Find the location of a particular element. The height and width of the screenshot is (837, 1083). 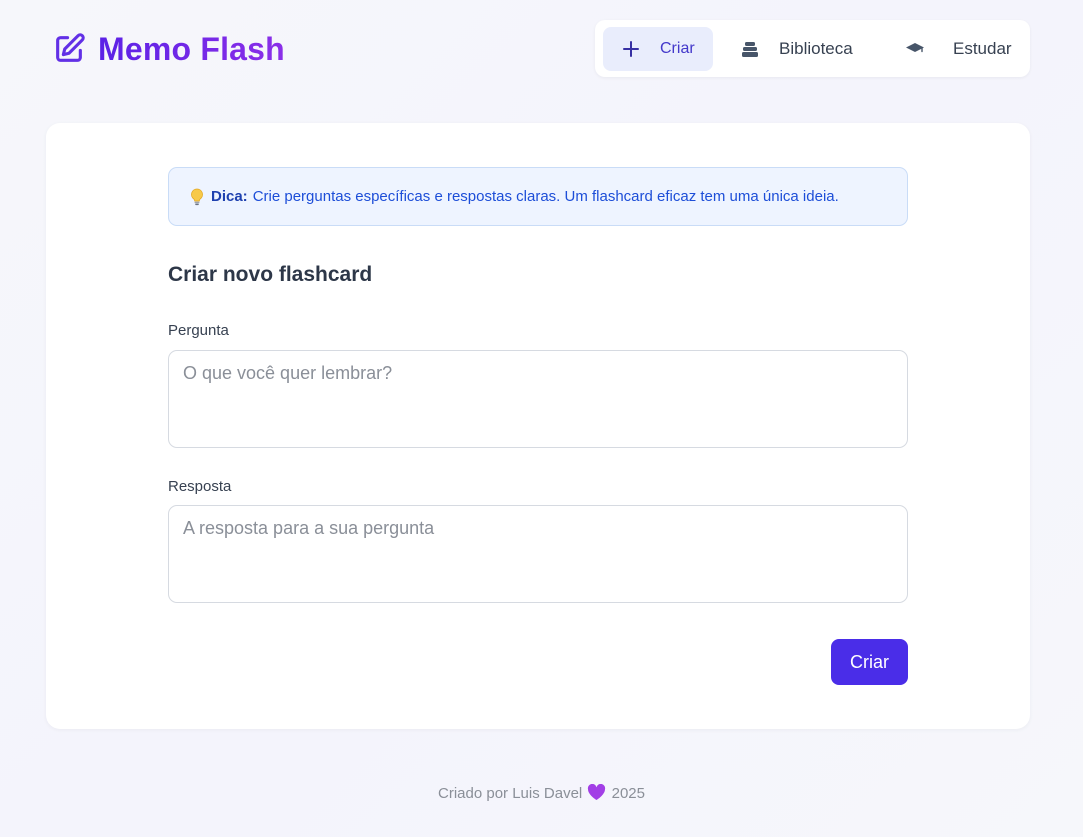

footer: Criado por Luis Davel 2025 is located at coordinates (541, 793).